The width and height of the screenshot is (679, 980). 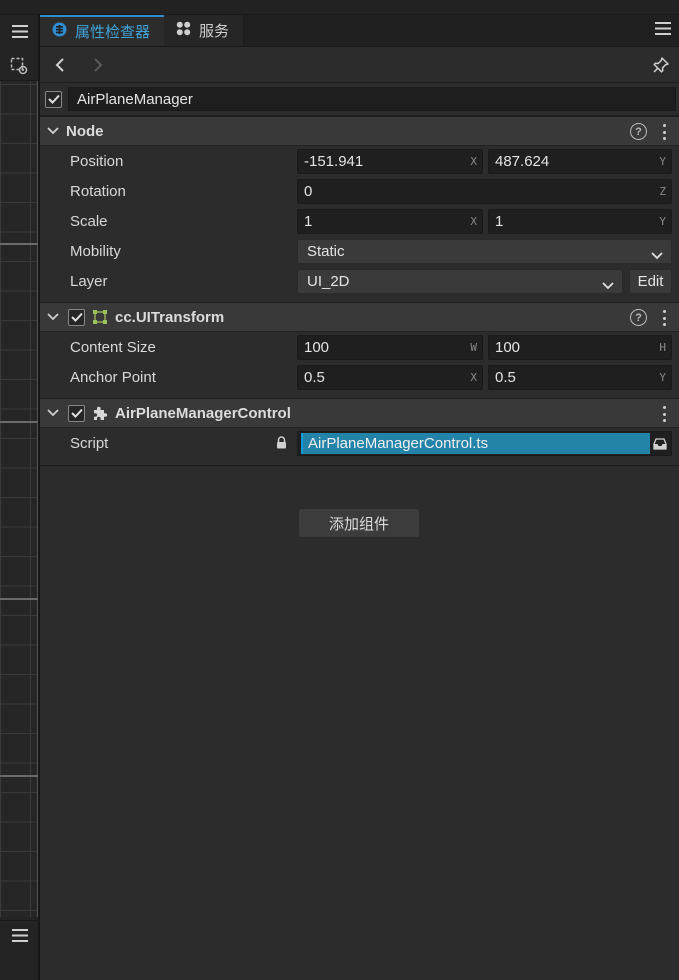 I want to click on node-name-input: AirPlaneManager, so click(x=372, y=99).